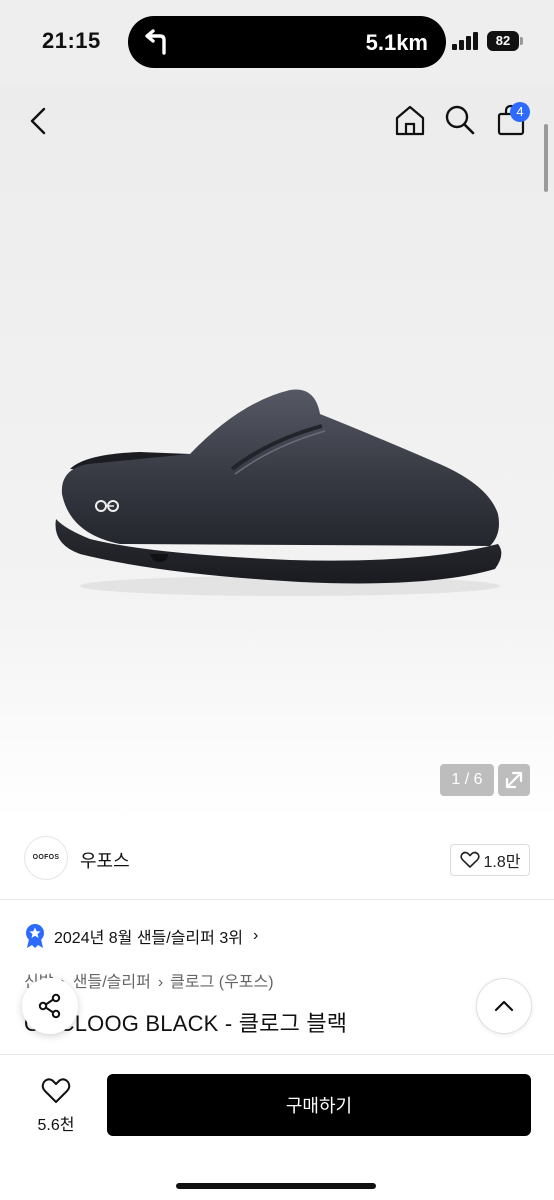 This screenshot has width=554, height=1200. Describe the element at coordinates (39, 121) in the screenshot. I see `back-chevron-icon` at that location.